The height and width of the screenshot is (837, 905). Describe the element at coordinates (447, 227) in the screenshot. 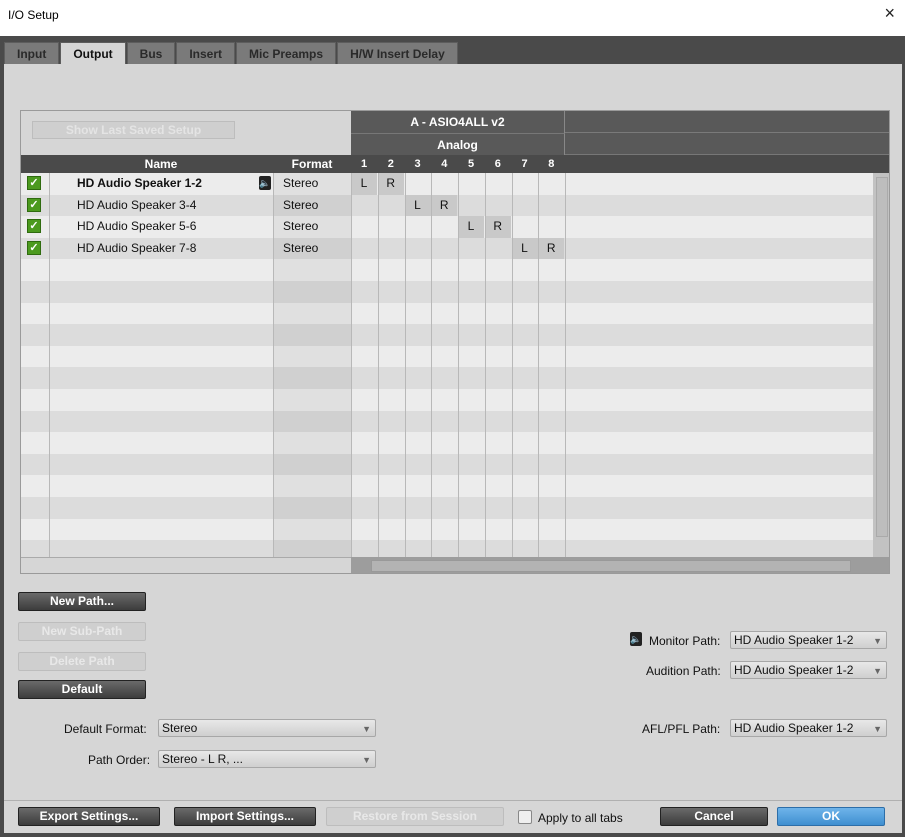

I see `table-row: ✓ HD Audio Speaker 5-6 Stereo L R` at that location.